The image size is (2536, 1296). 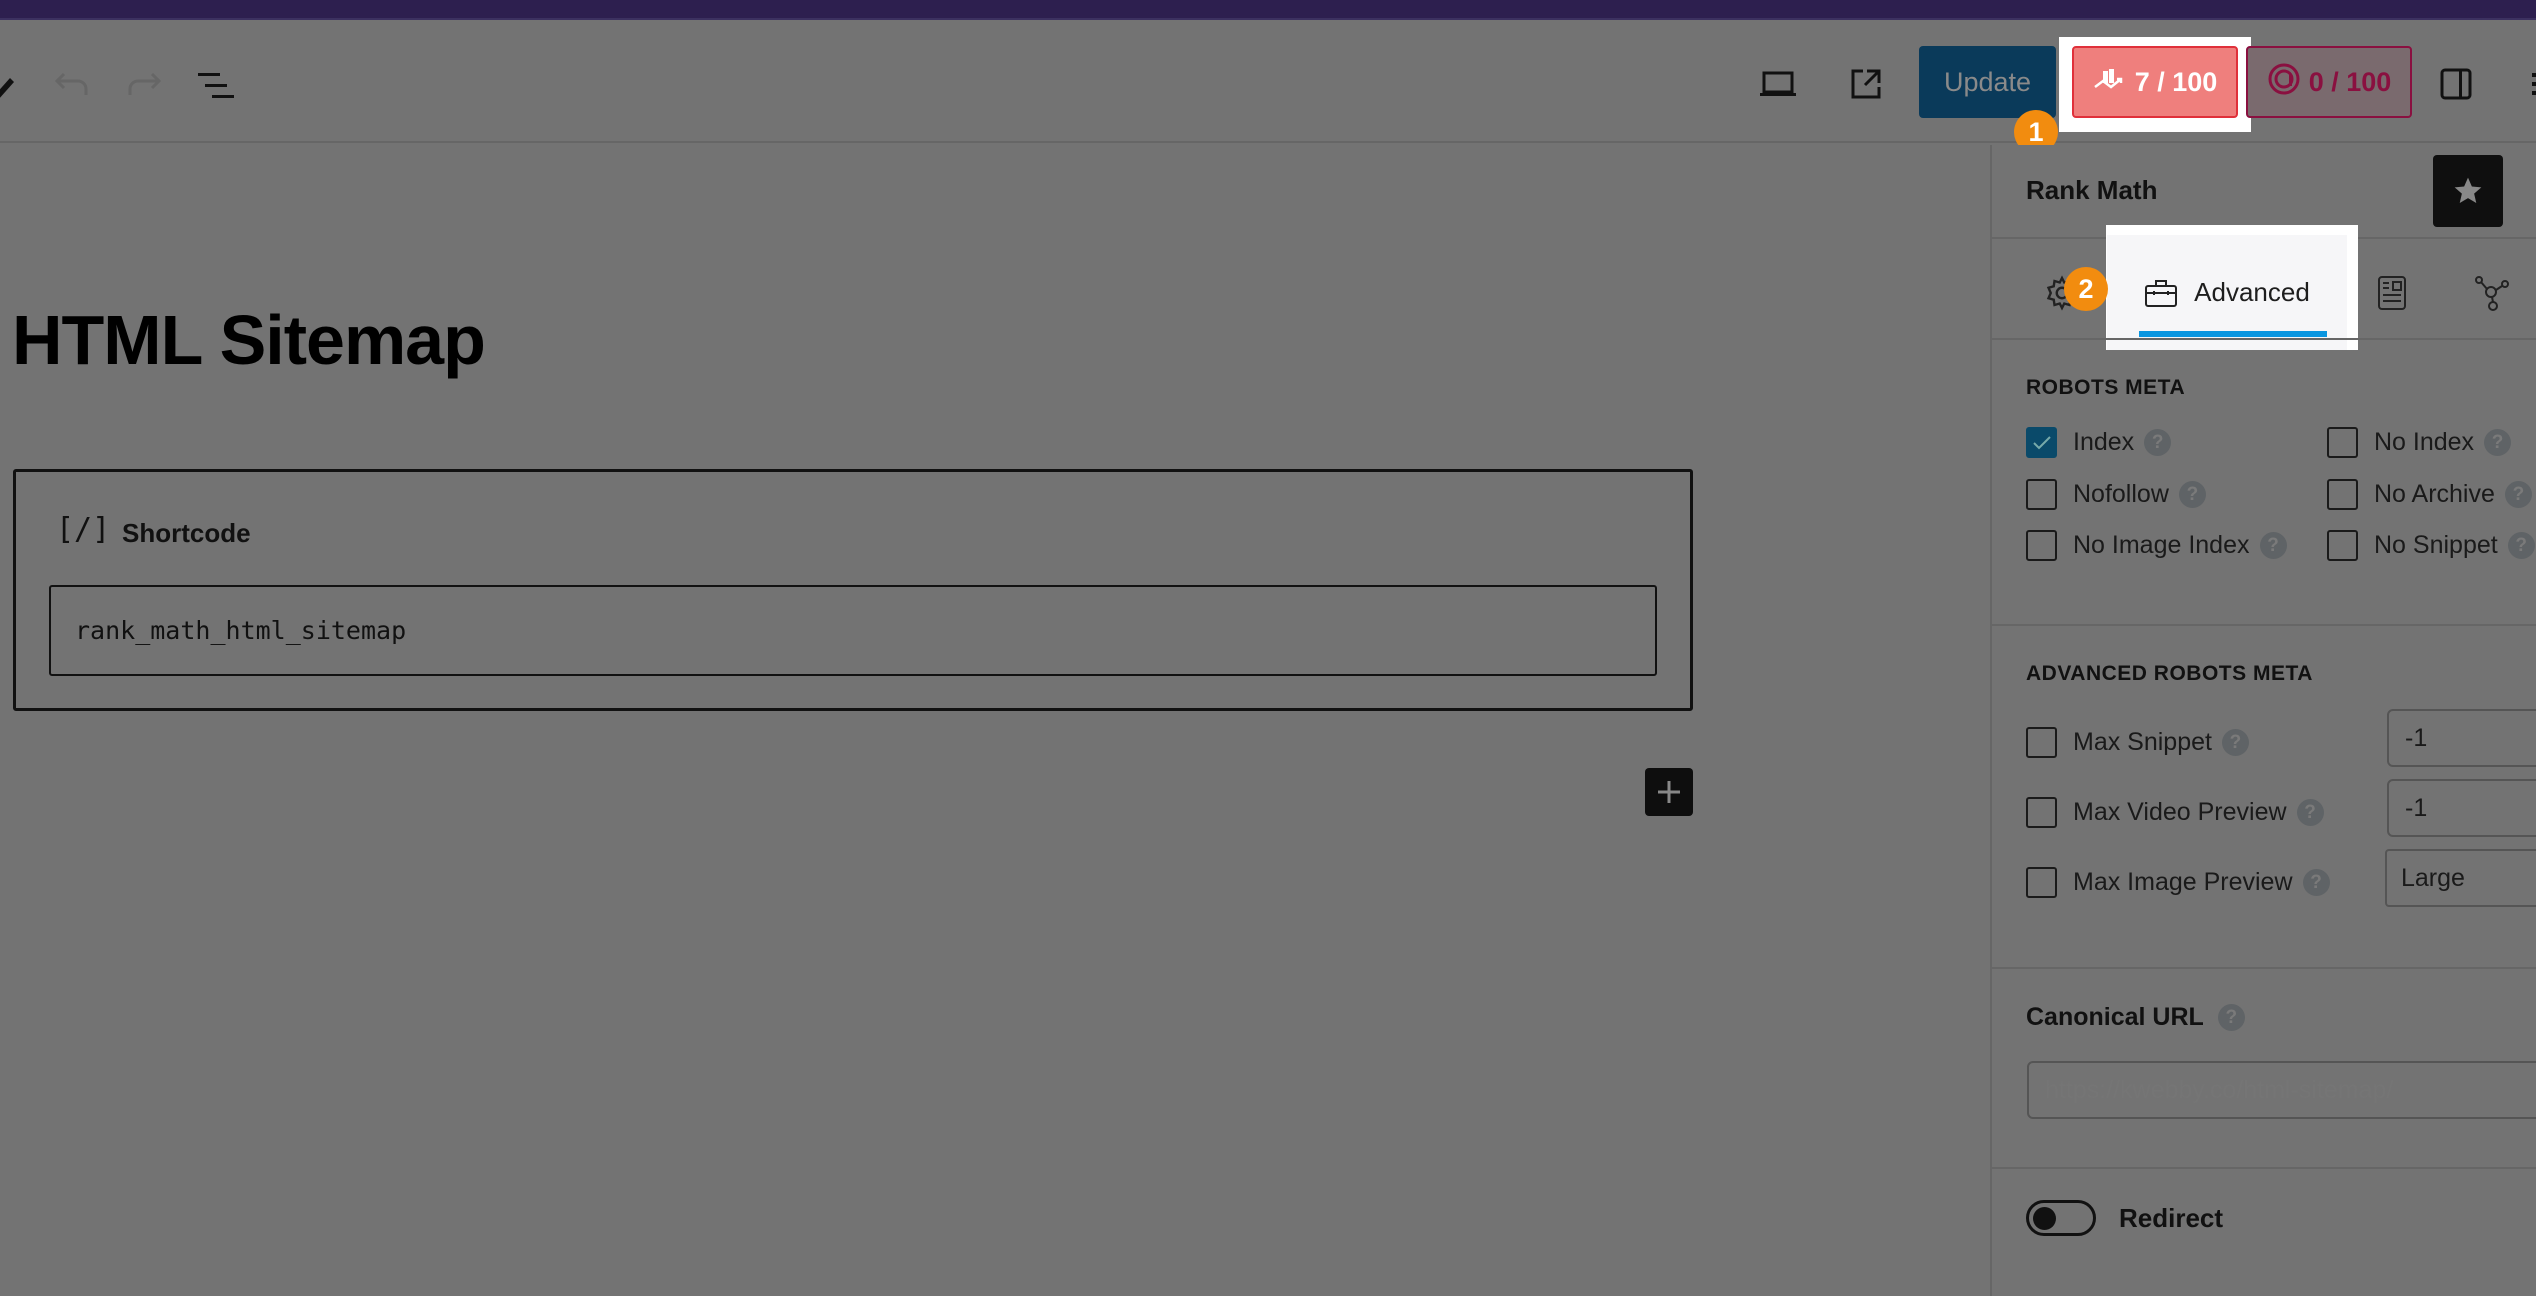 What do you see at coordinates (2121, 494) in the screenshot?
I see `checkbox-label: Nofollow` at bounding box center [2121, 494].